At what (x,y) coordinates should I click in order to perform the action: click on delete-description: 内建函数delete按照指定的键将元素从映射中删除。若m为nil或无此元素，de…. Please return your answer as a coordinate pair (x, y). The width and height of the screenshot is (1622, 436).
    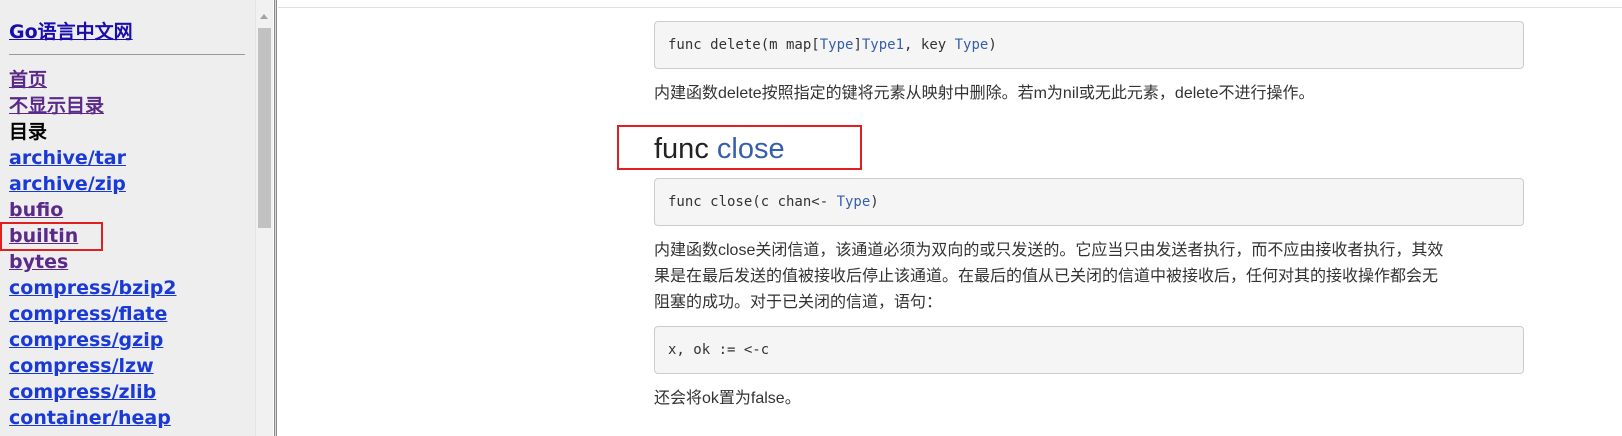
    Looking at the image, I should click on (984, 93).